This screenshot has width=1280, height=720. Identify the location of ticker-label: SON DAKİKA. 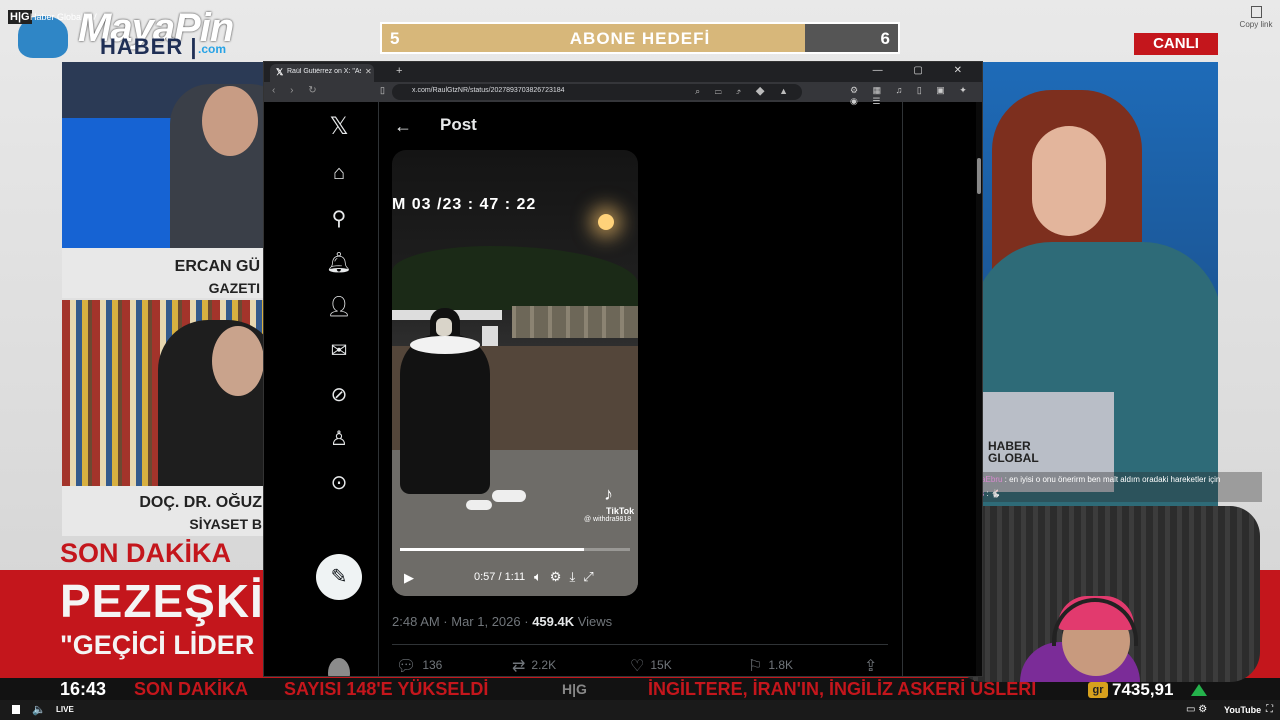
(191, 689).